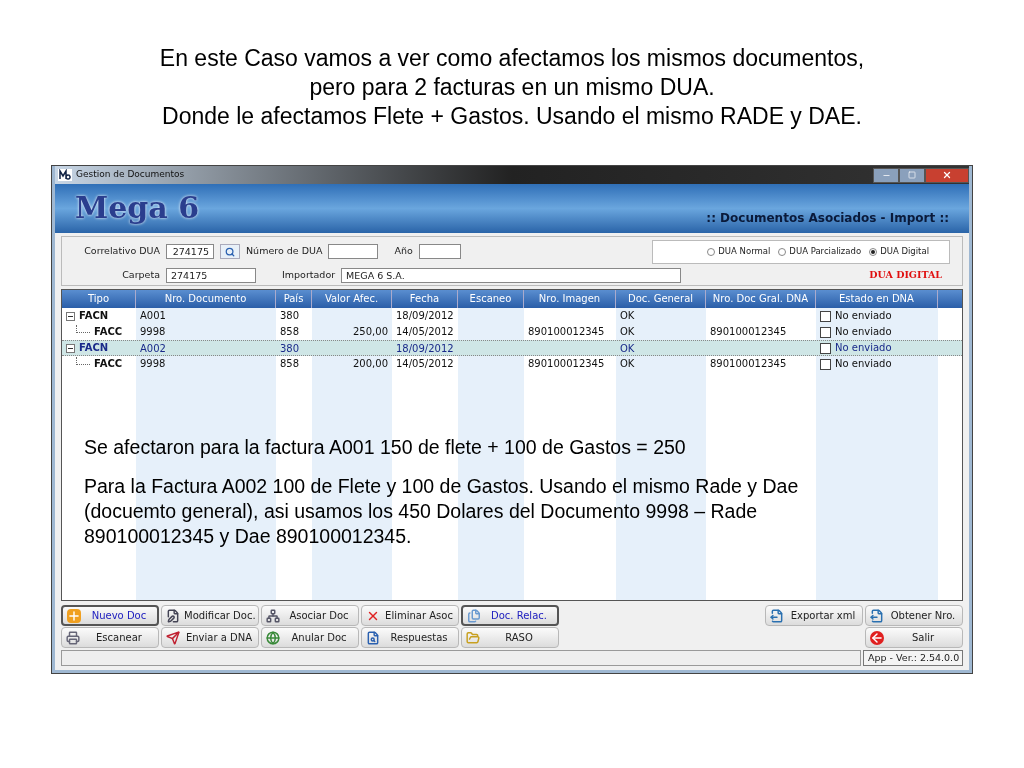 The image size is (1024, 768). I want to click on table-cell: A002, so click(153, 348).